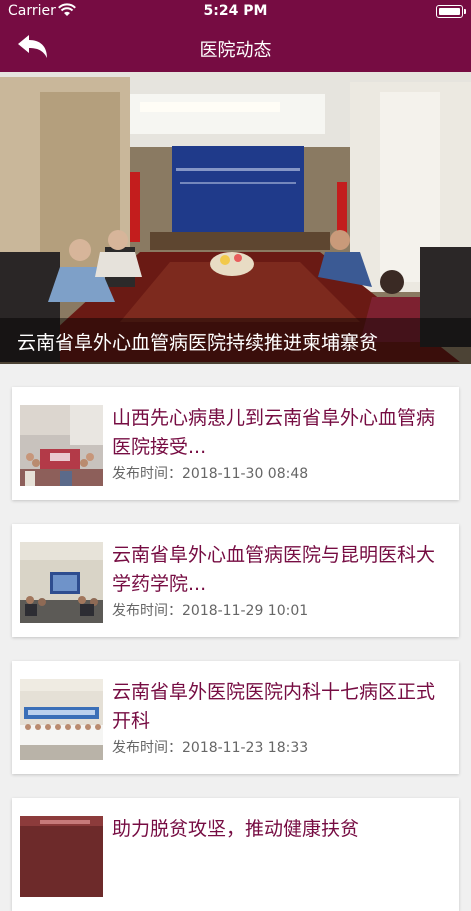  Describe the element at coordinates (236, 829) in the screenshot. I see `news-title: 助力脱贫攻坚，推动健康扶贫` at that location.